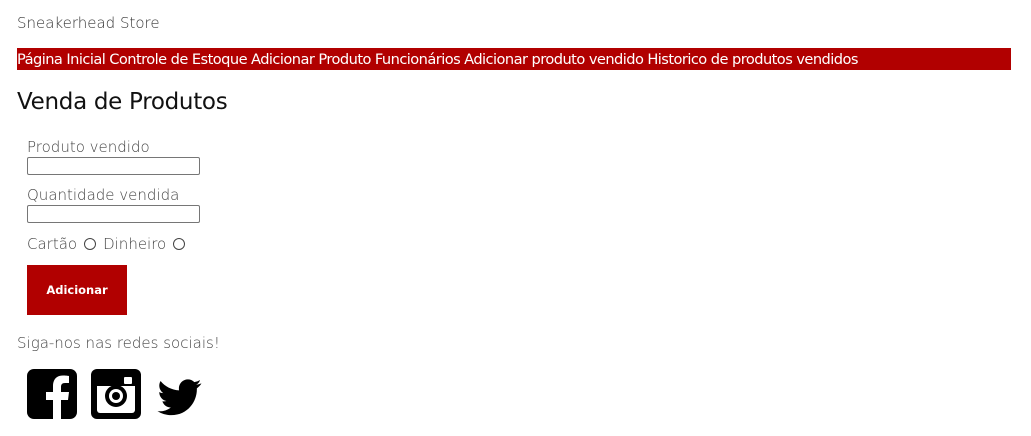  Describe the element at coordinates (113, 214) in the screenshot. I see `quantity-input` at that location.